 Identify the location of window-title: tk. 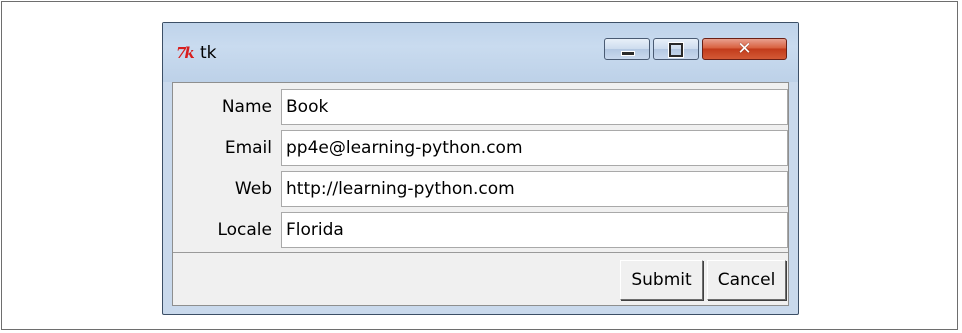
(208, 53).